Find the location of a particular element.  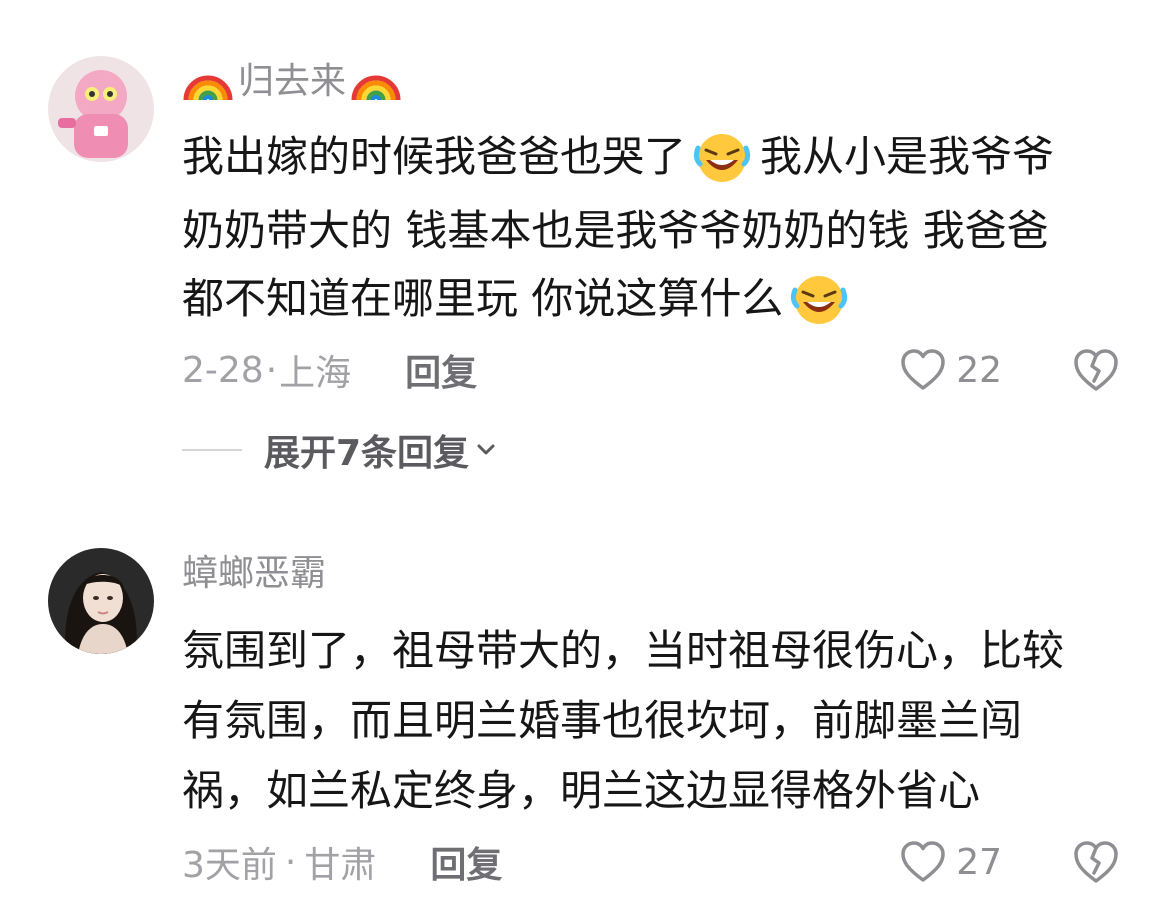

avatar is located at coordinates (101, 601).